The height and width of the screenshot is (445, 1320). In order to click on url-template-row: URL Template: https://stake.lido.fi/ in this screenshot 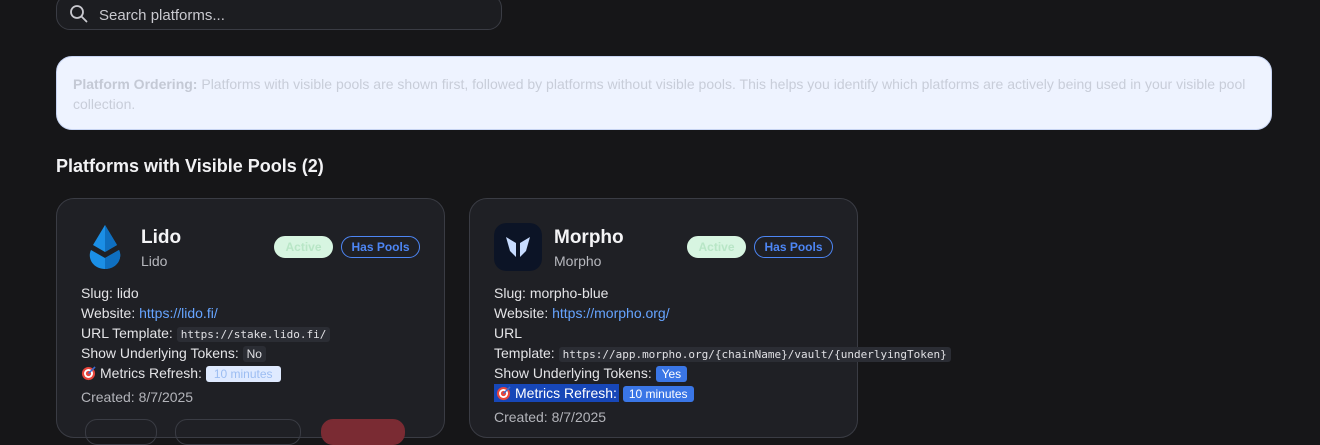, I will do `click(206, 333)`.